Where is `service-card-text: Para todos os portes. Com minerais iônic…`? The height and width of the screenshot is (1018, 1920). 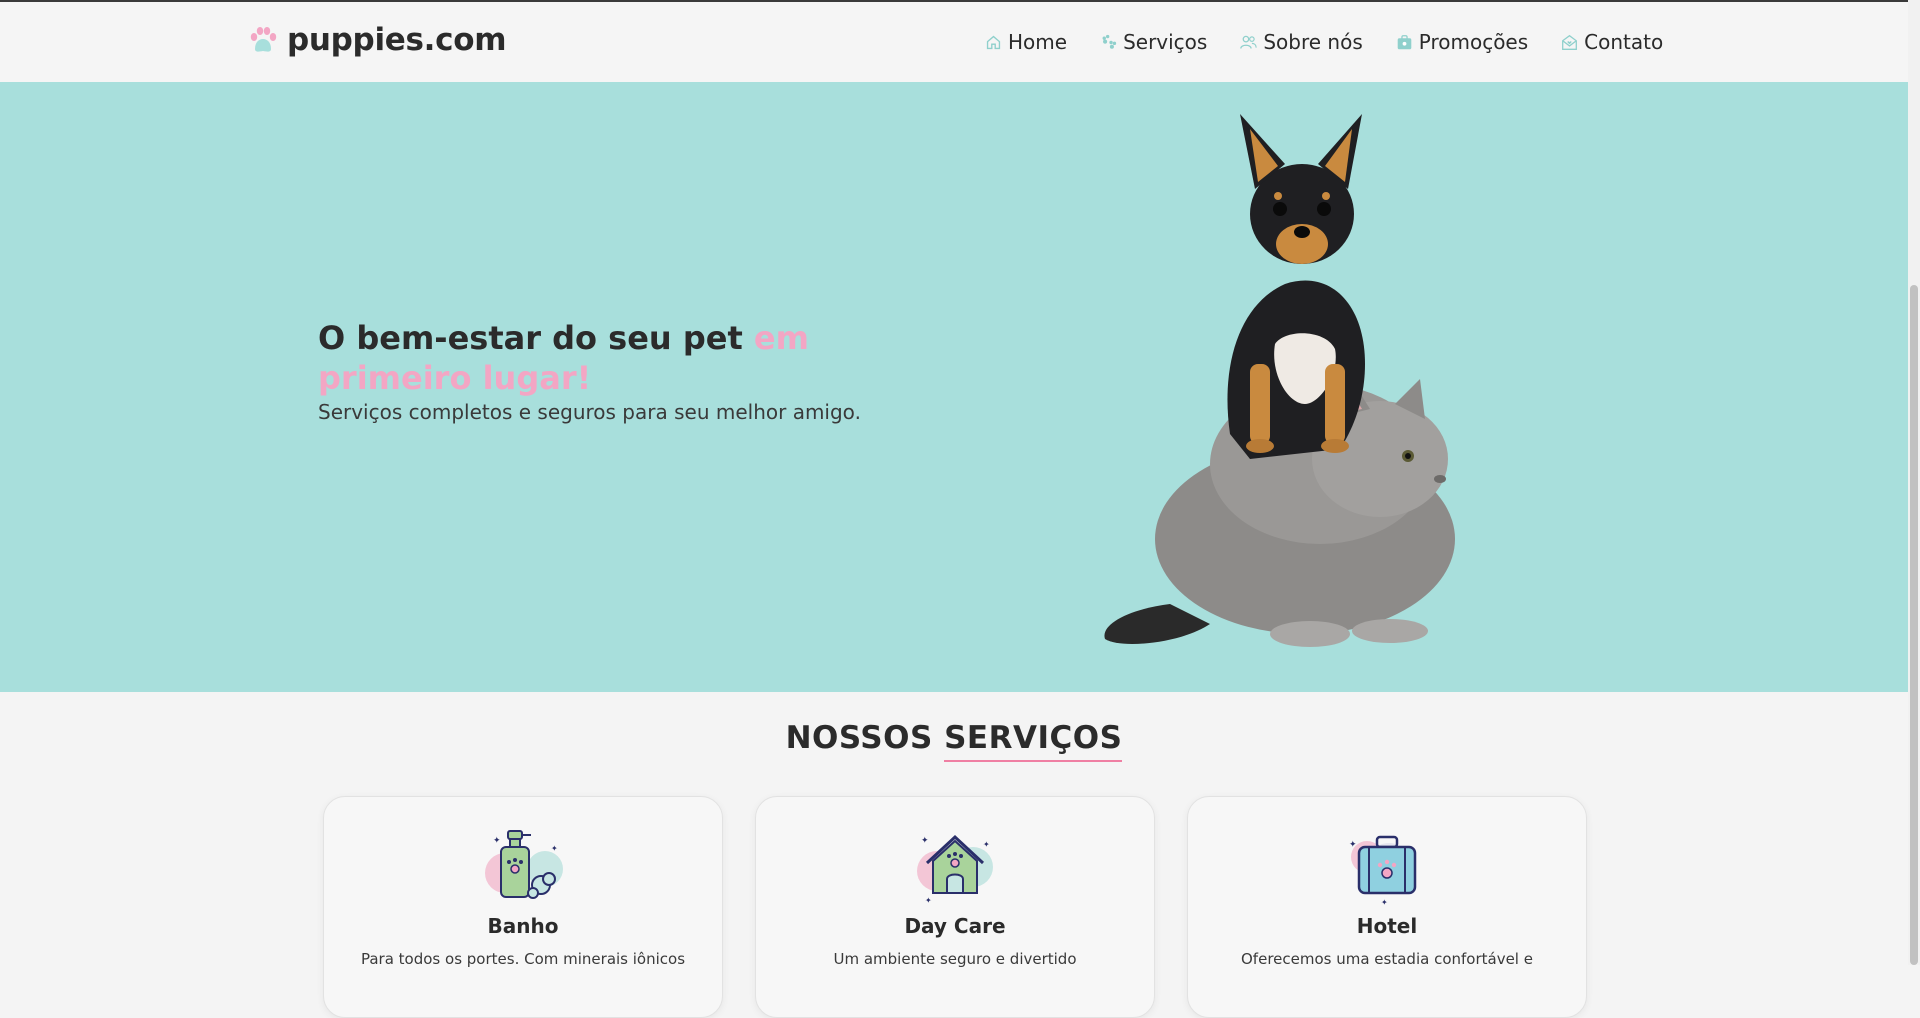
service-card-text: Para todos os portes. Com minerais iônic… is located at coordinates (523, 959).